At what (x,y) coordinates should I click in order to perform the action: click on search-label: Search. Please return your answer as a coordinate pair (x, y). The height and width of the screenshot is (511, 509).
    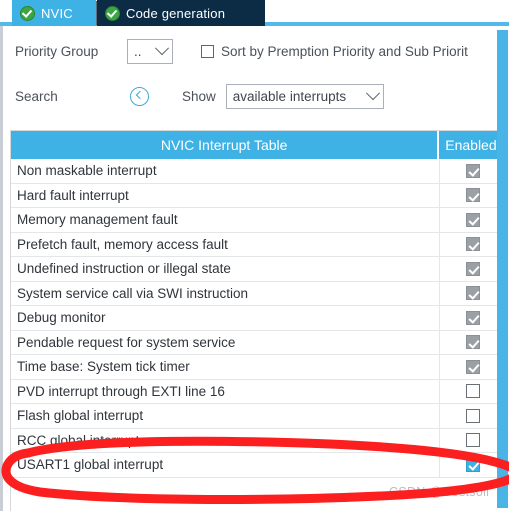
    Looking at the image, I should click on (36, 96).